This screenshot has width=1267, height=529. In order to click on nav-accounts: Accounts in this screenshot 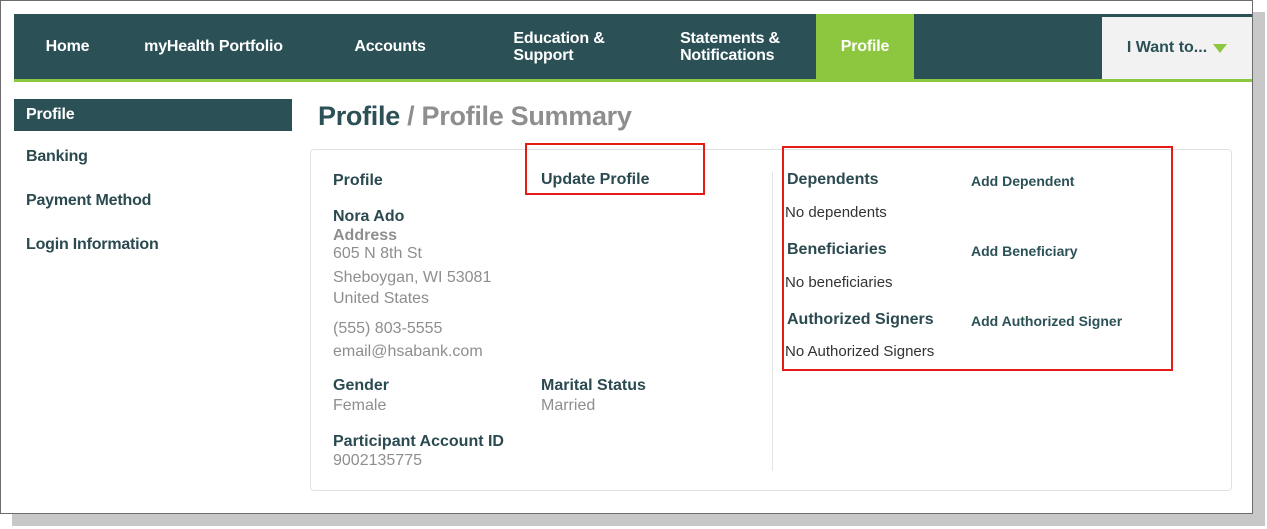, I will do `click(390, 46)`.